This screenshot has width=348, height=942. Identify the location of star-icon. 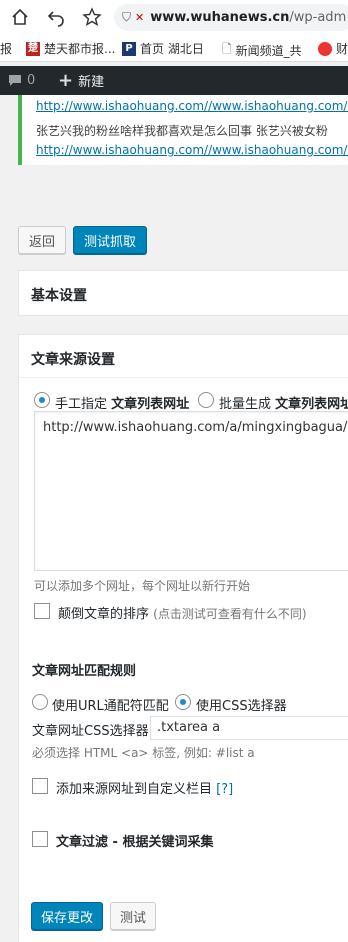
(92, 17).